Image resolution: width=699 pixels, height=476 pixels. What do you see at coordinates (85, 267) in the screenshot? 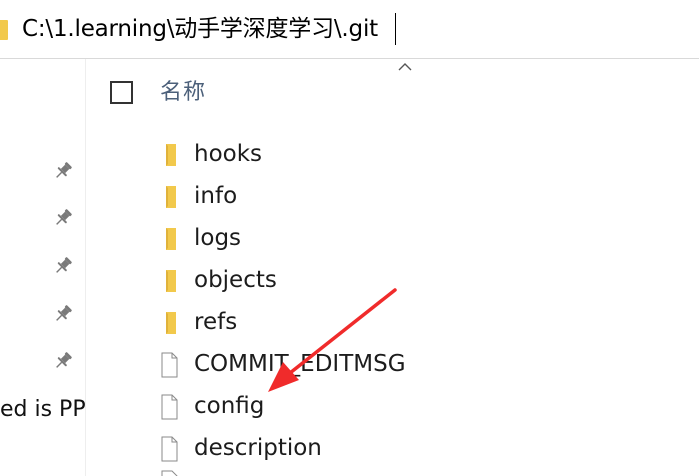
I see `pane-divider` at bounding box center [85, 267].